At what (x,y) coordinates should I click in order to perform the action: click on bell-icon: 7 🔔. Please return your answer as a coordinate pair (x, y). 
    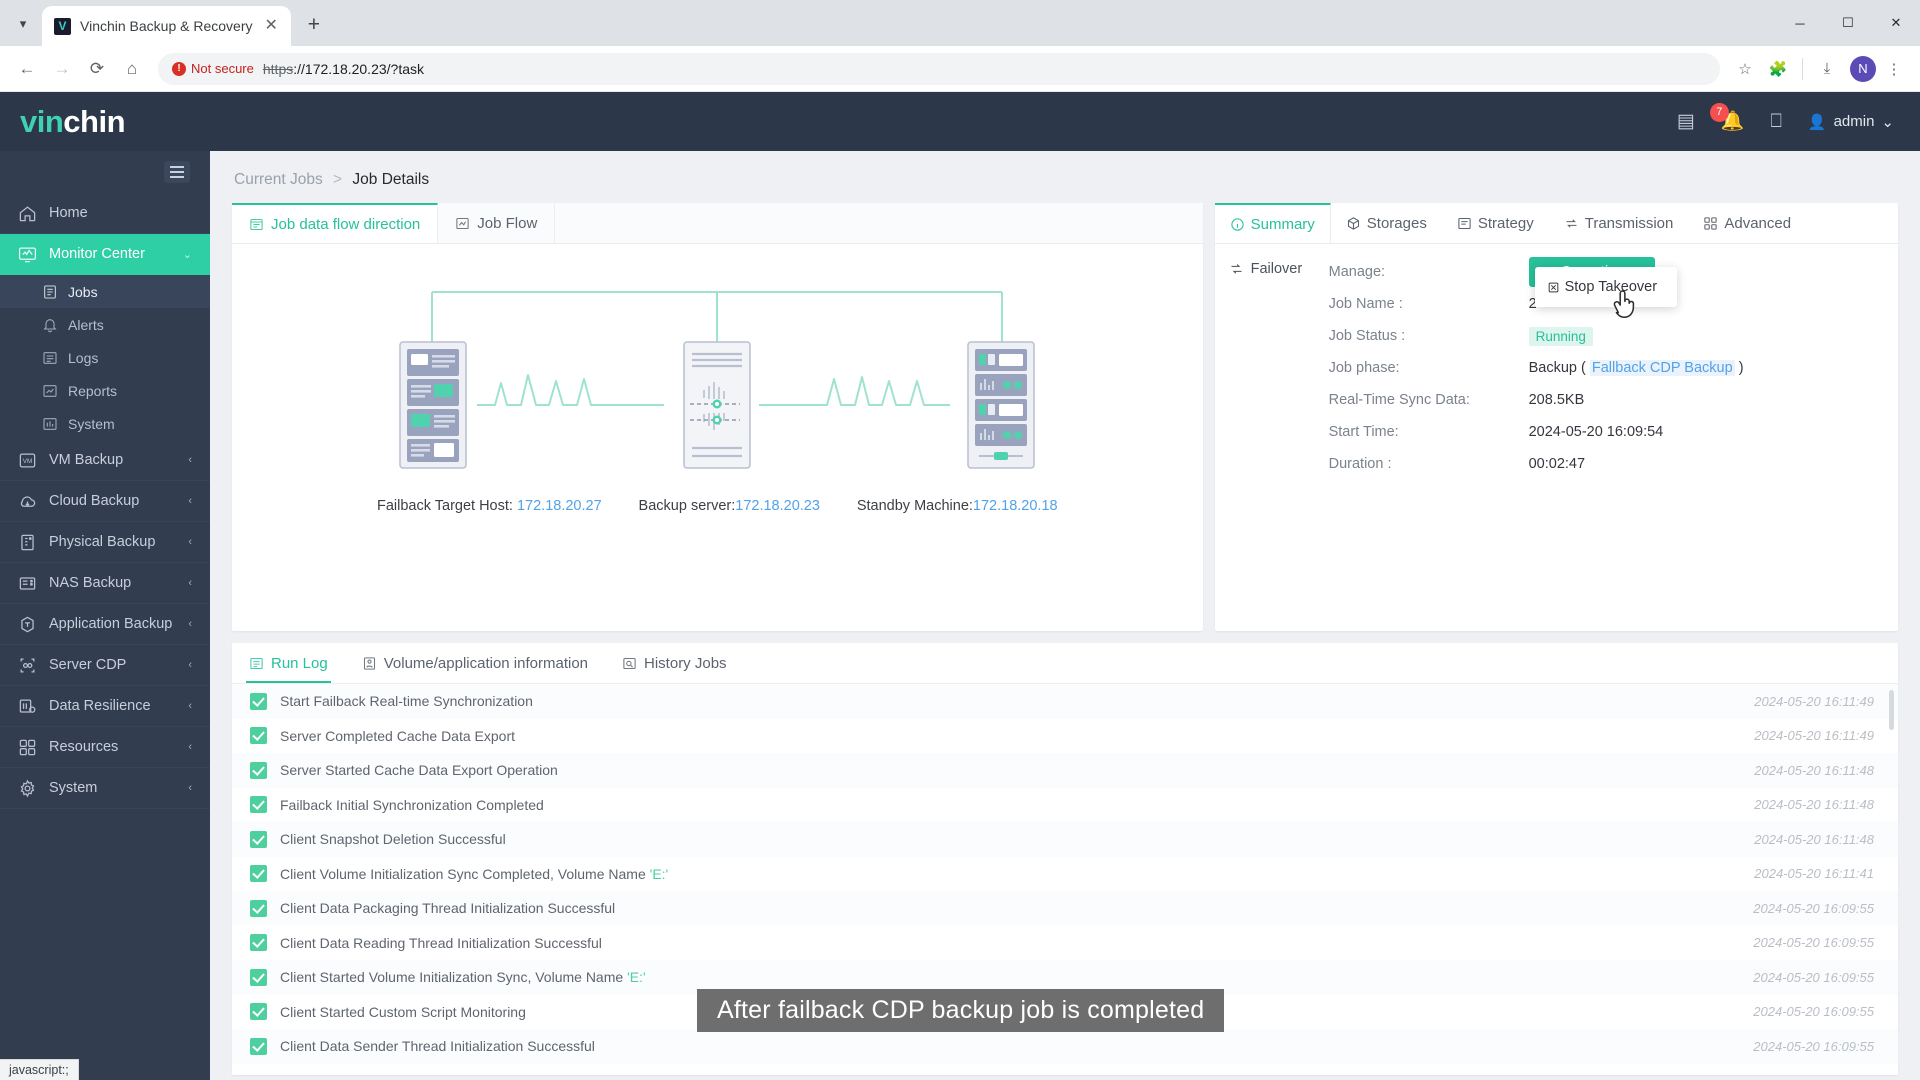
    Looking at the image, I should click on (1726, 117).